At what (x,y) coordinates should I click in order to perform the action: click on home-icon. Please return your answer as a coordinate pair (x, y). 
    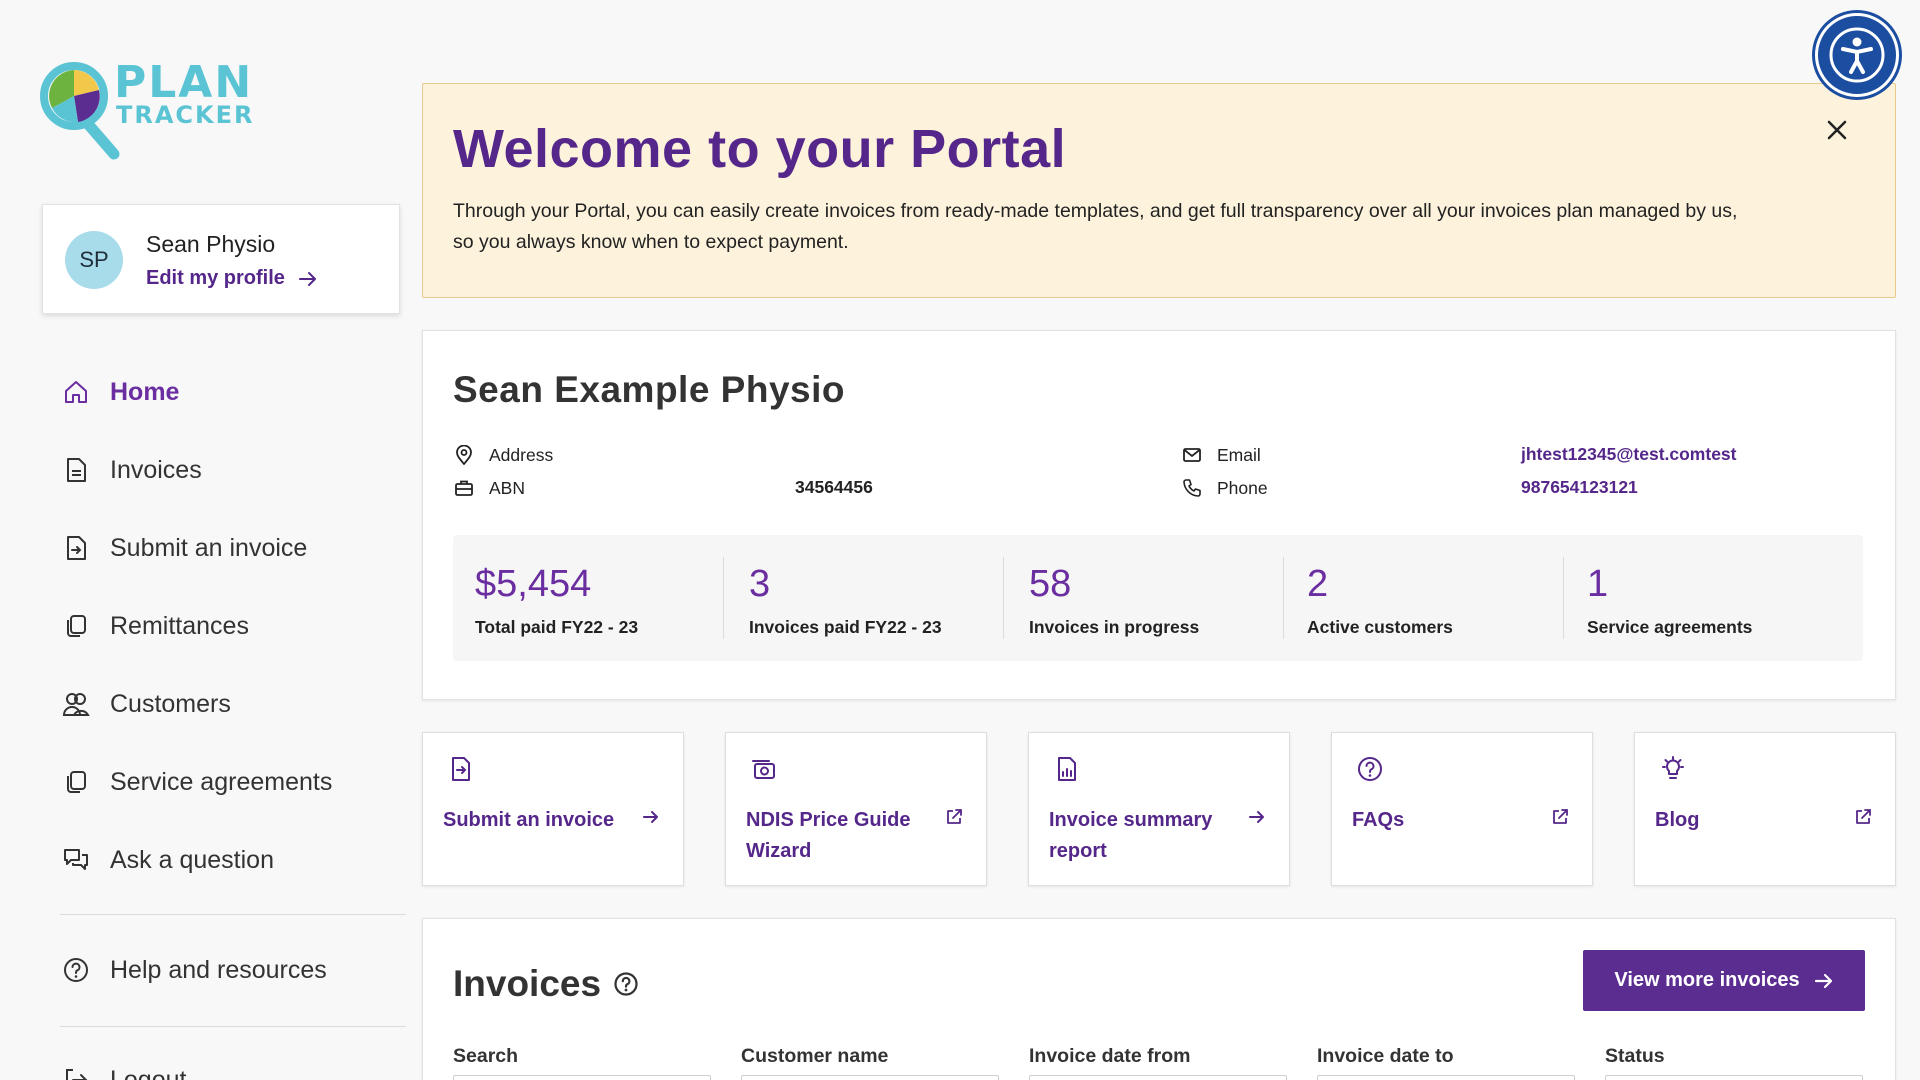
    Looking at the image, I should click on (76, 392).